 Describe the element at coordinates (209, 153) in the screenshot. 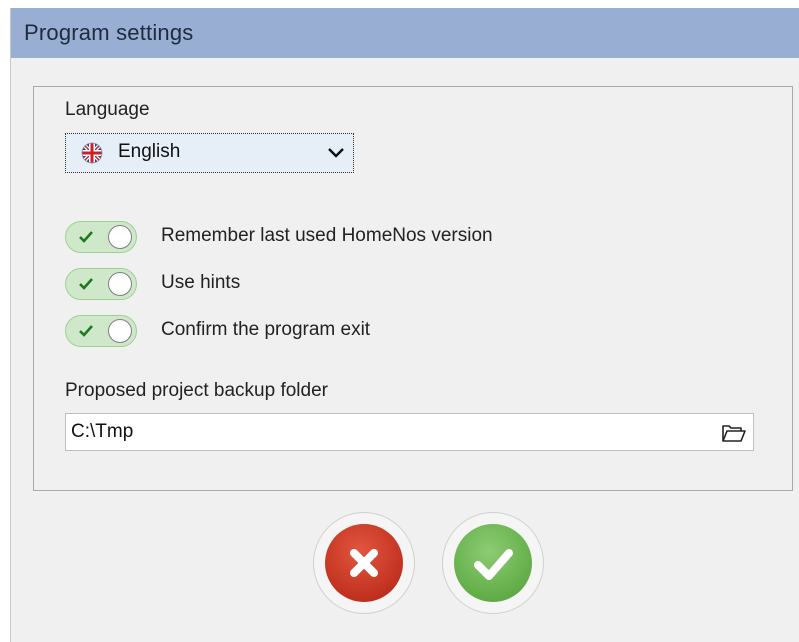

I see `language-select: English` at that location.